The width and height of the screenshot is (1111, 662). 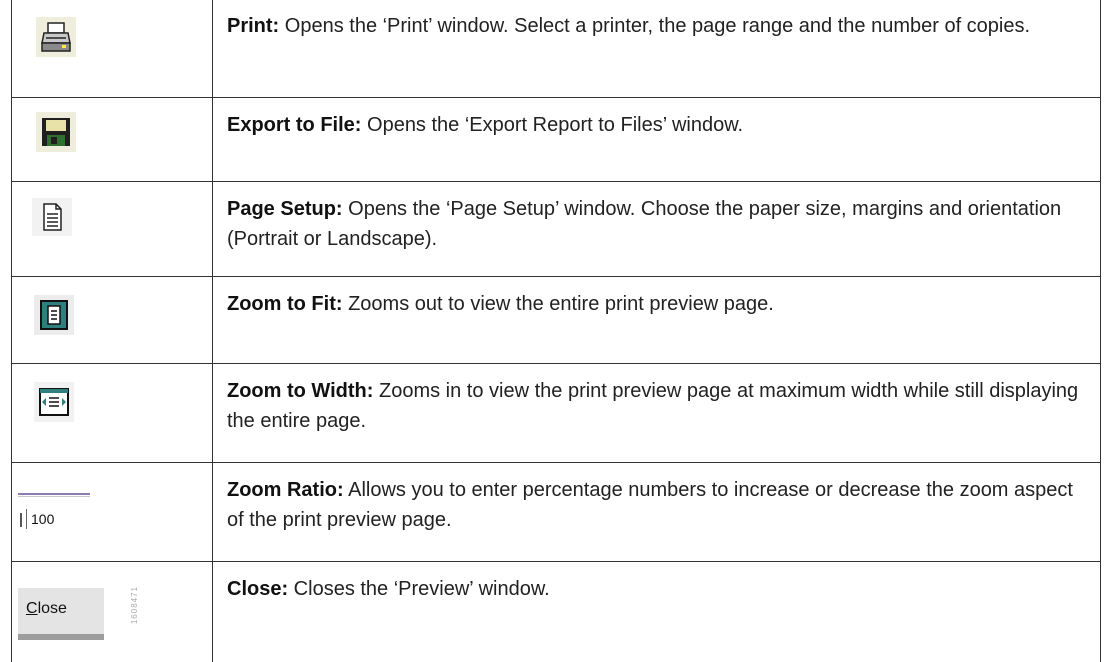 What do you see at coordinates (294, 125) in the screenshot?
I see `term-label: Export to File:` at bounding box center [294, 125].